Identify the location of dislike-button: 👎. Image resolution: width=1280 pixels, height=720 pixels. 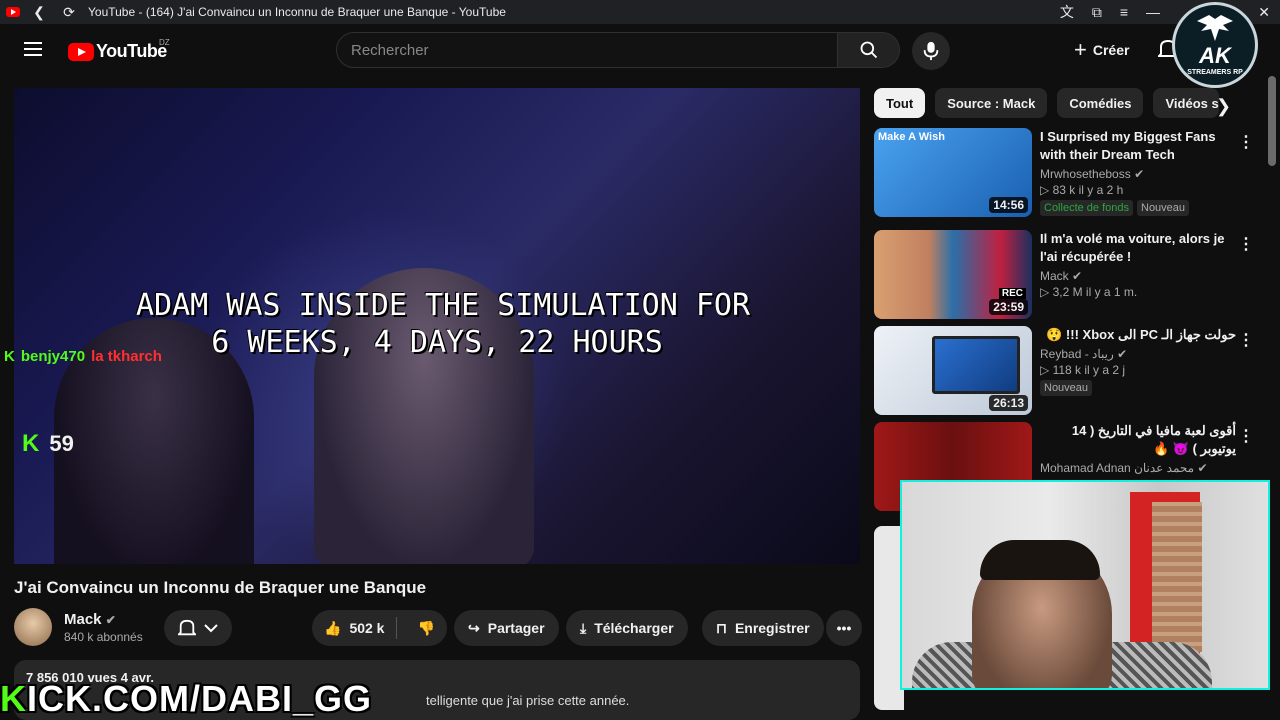
(425, 628).